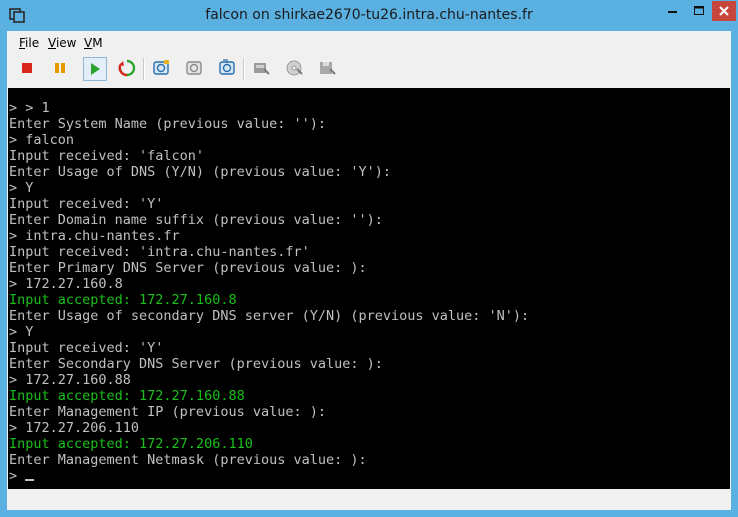 This screenshot has width=738, height=517. I want to click on menu-file: File, so click(29, 43).